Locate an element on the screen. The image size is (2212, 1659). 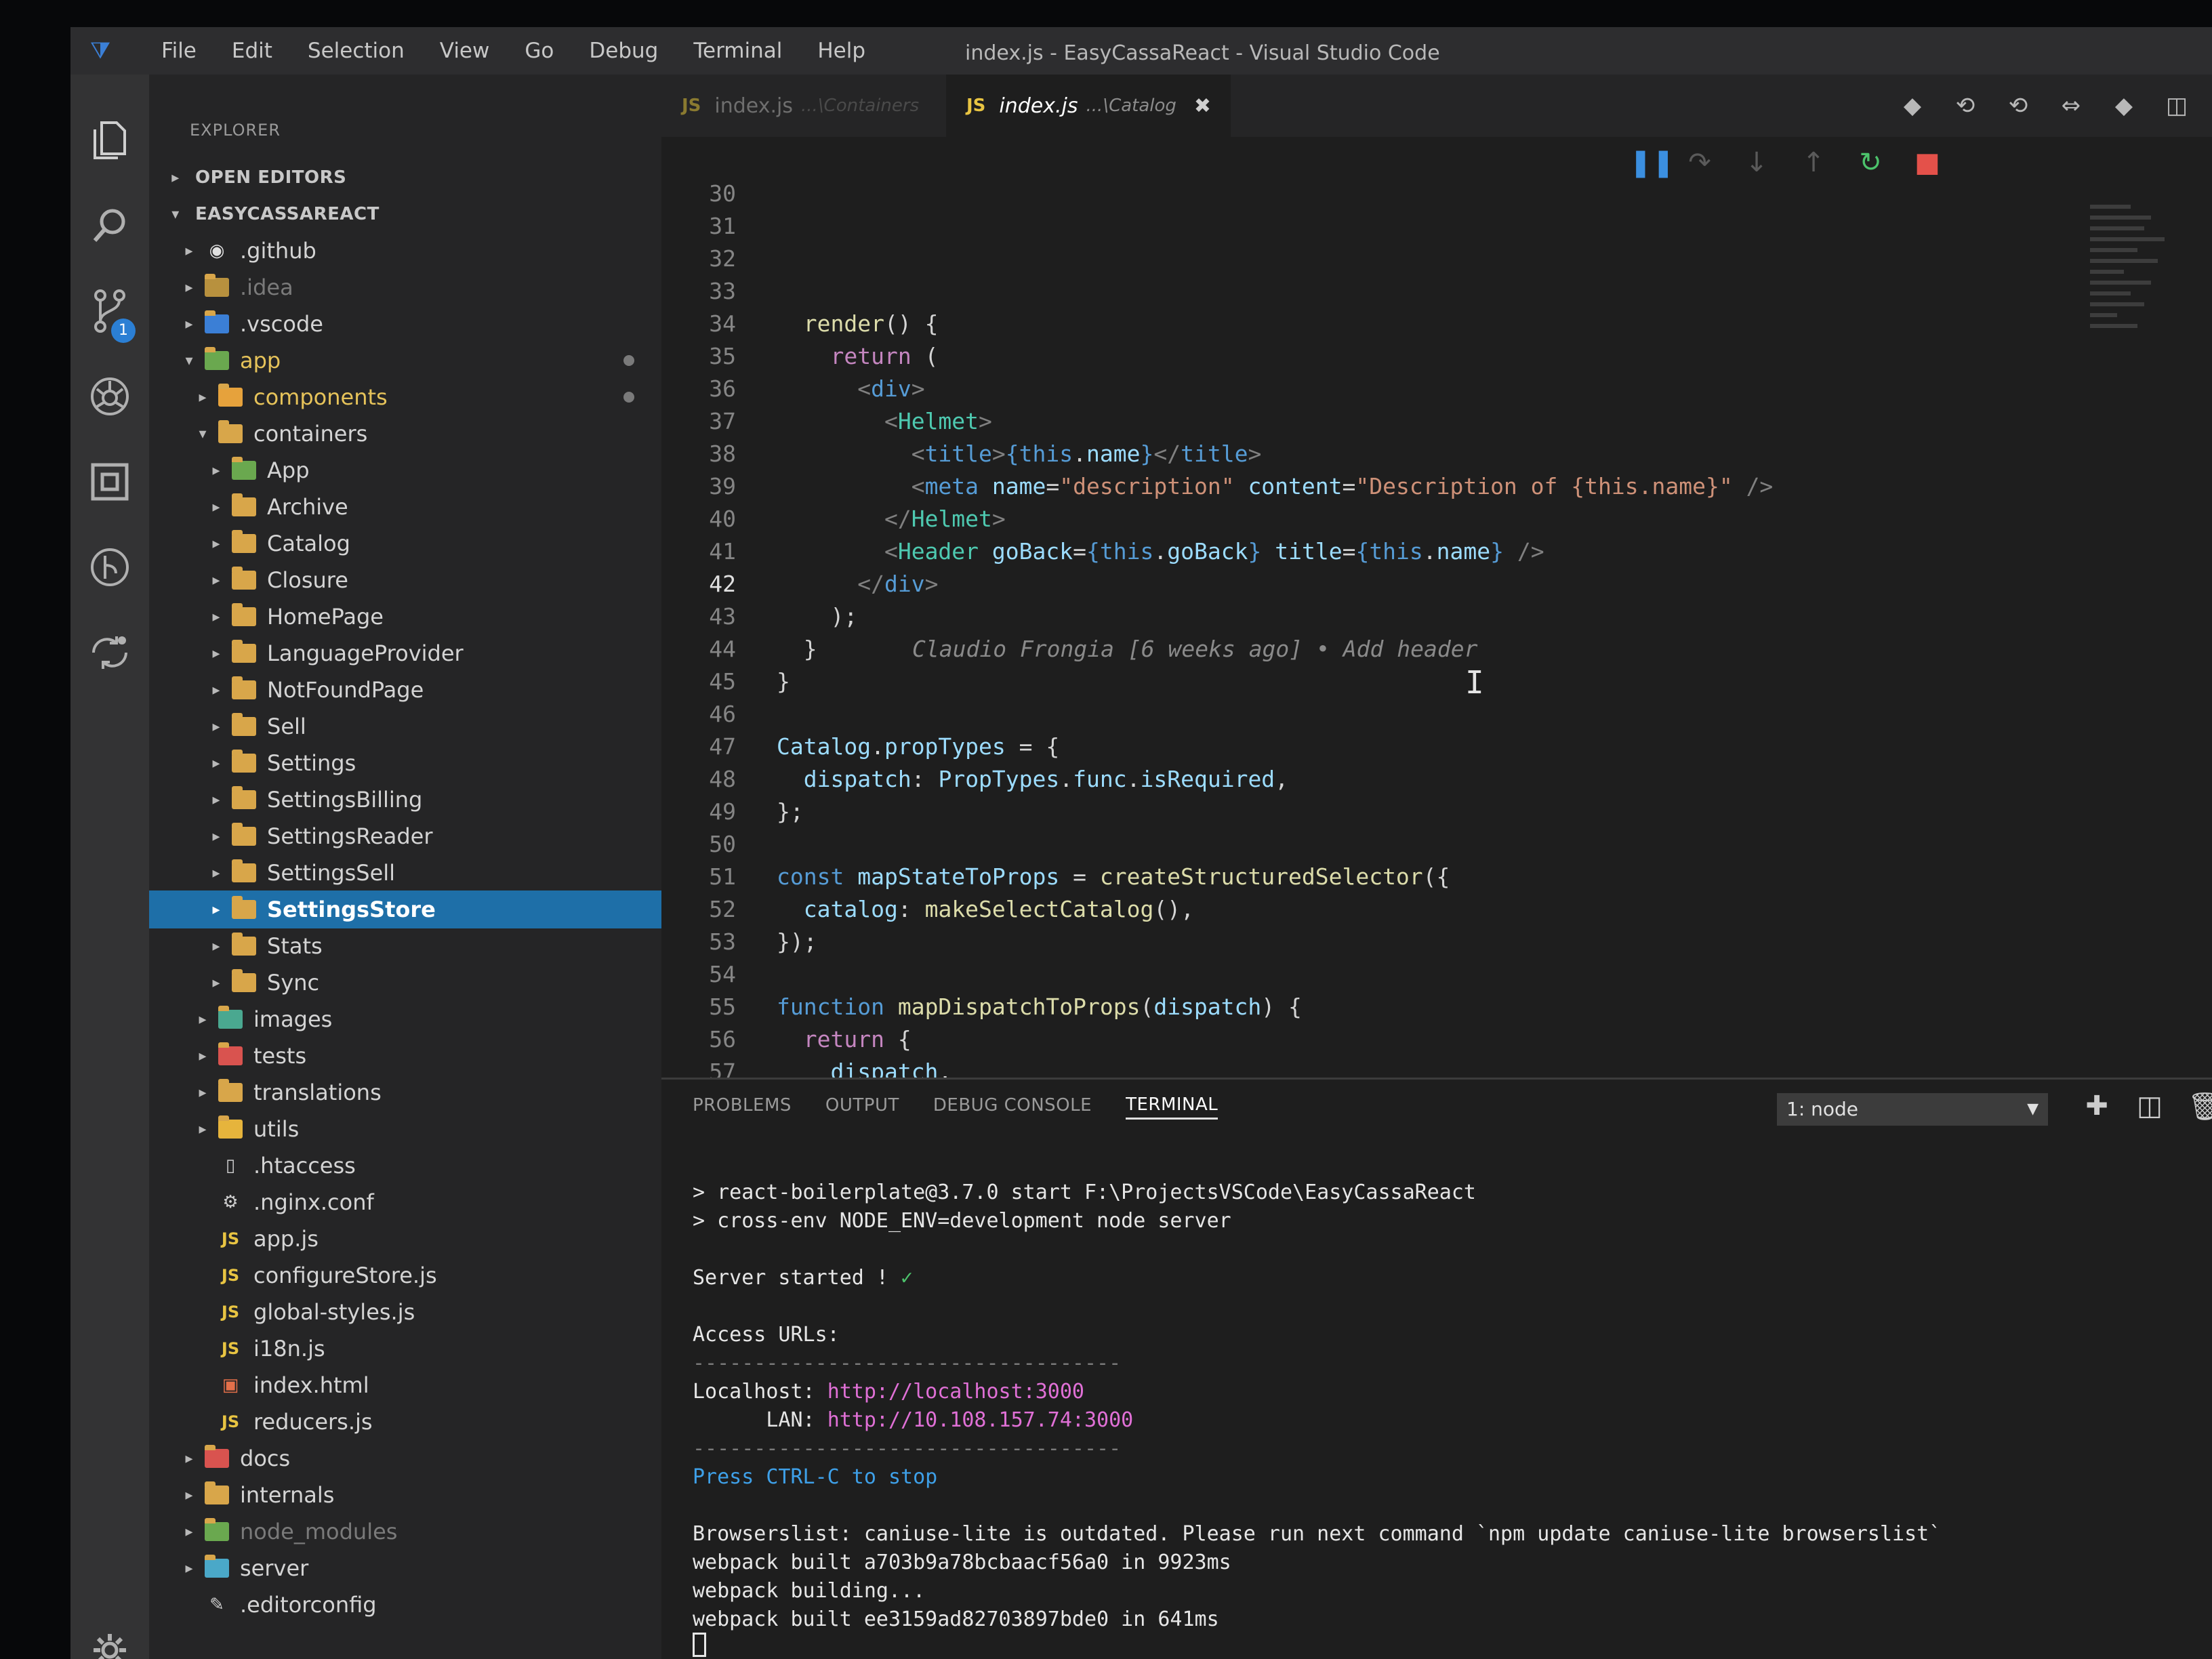
revert-change-icon: ⟲ is located at coordinates (1965, 105).